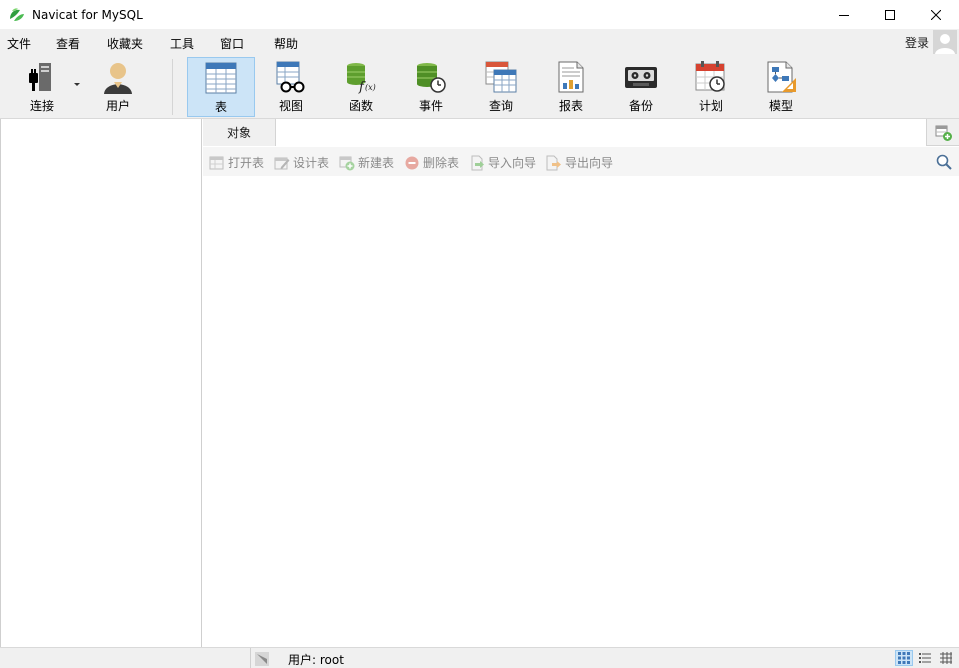  Describe the element at coordinates (311, 163) in the screenshot. I see `design-table-label: 设计表` at that location.